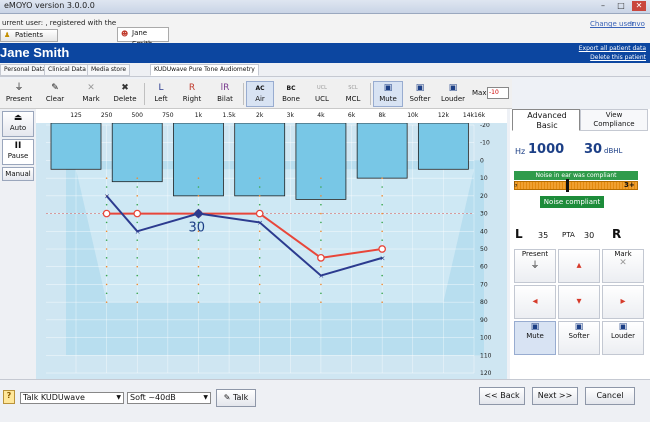 The height and width of the screenshot is (422, 650). I want to click on close-icon: ✕, so click(639, 6).